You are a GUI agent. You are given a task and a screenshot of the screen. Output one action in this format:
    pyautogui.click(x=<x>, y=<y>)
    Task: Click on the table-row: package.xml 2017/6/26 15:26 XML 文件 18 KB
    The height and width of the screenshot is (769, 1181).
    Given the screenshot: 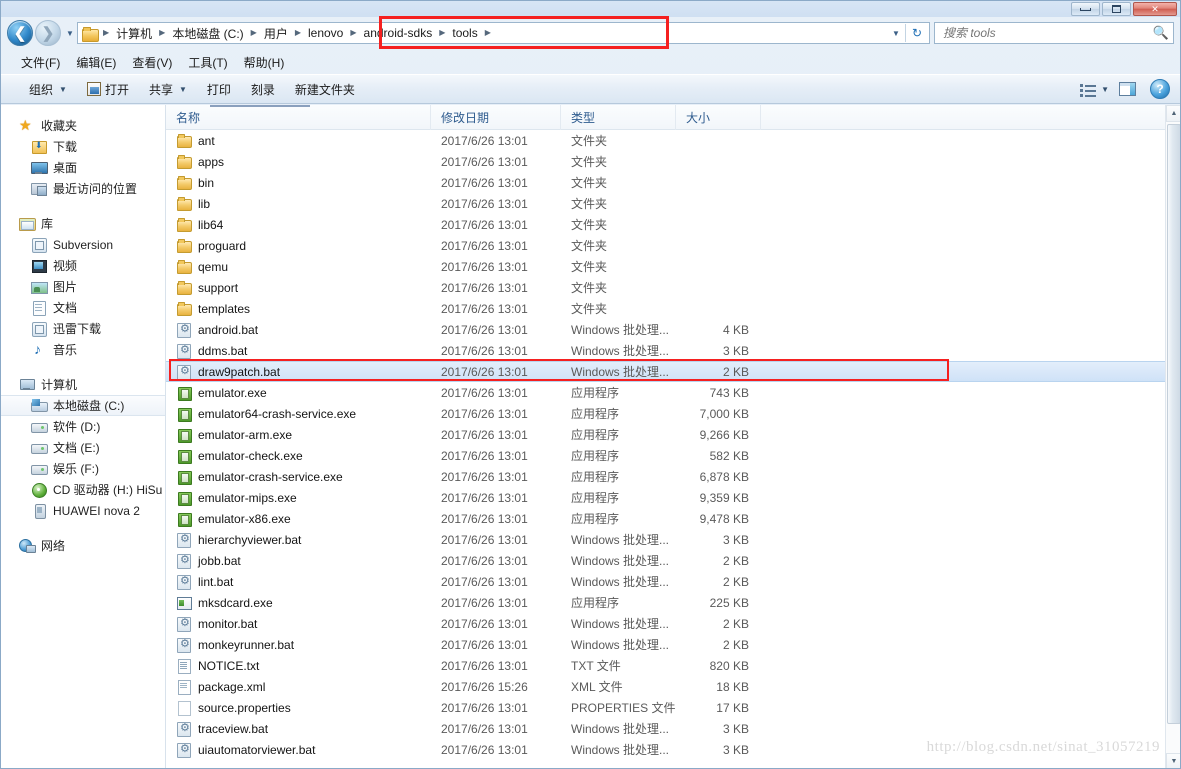 What is the action you would take?
    pyautogui.click(x=673, y=686)
    